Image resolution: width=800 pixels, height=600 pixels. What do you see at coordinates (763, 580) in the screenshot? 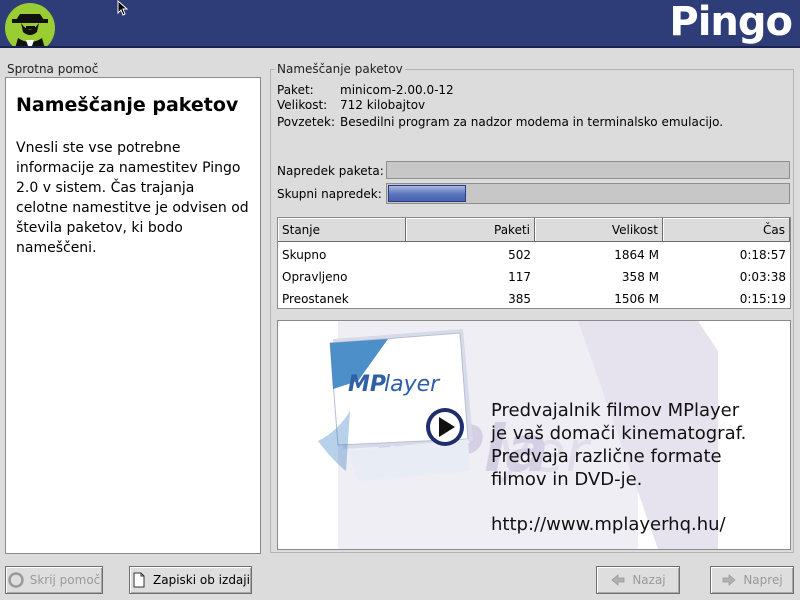
I see `next-label: Naprej` at bounding box center [763, 580].